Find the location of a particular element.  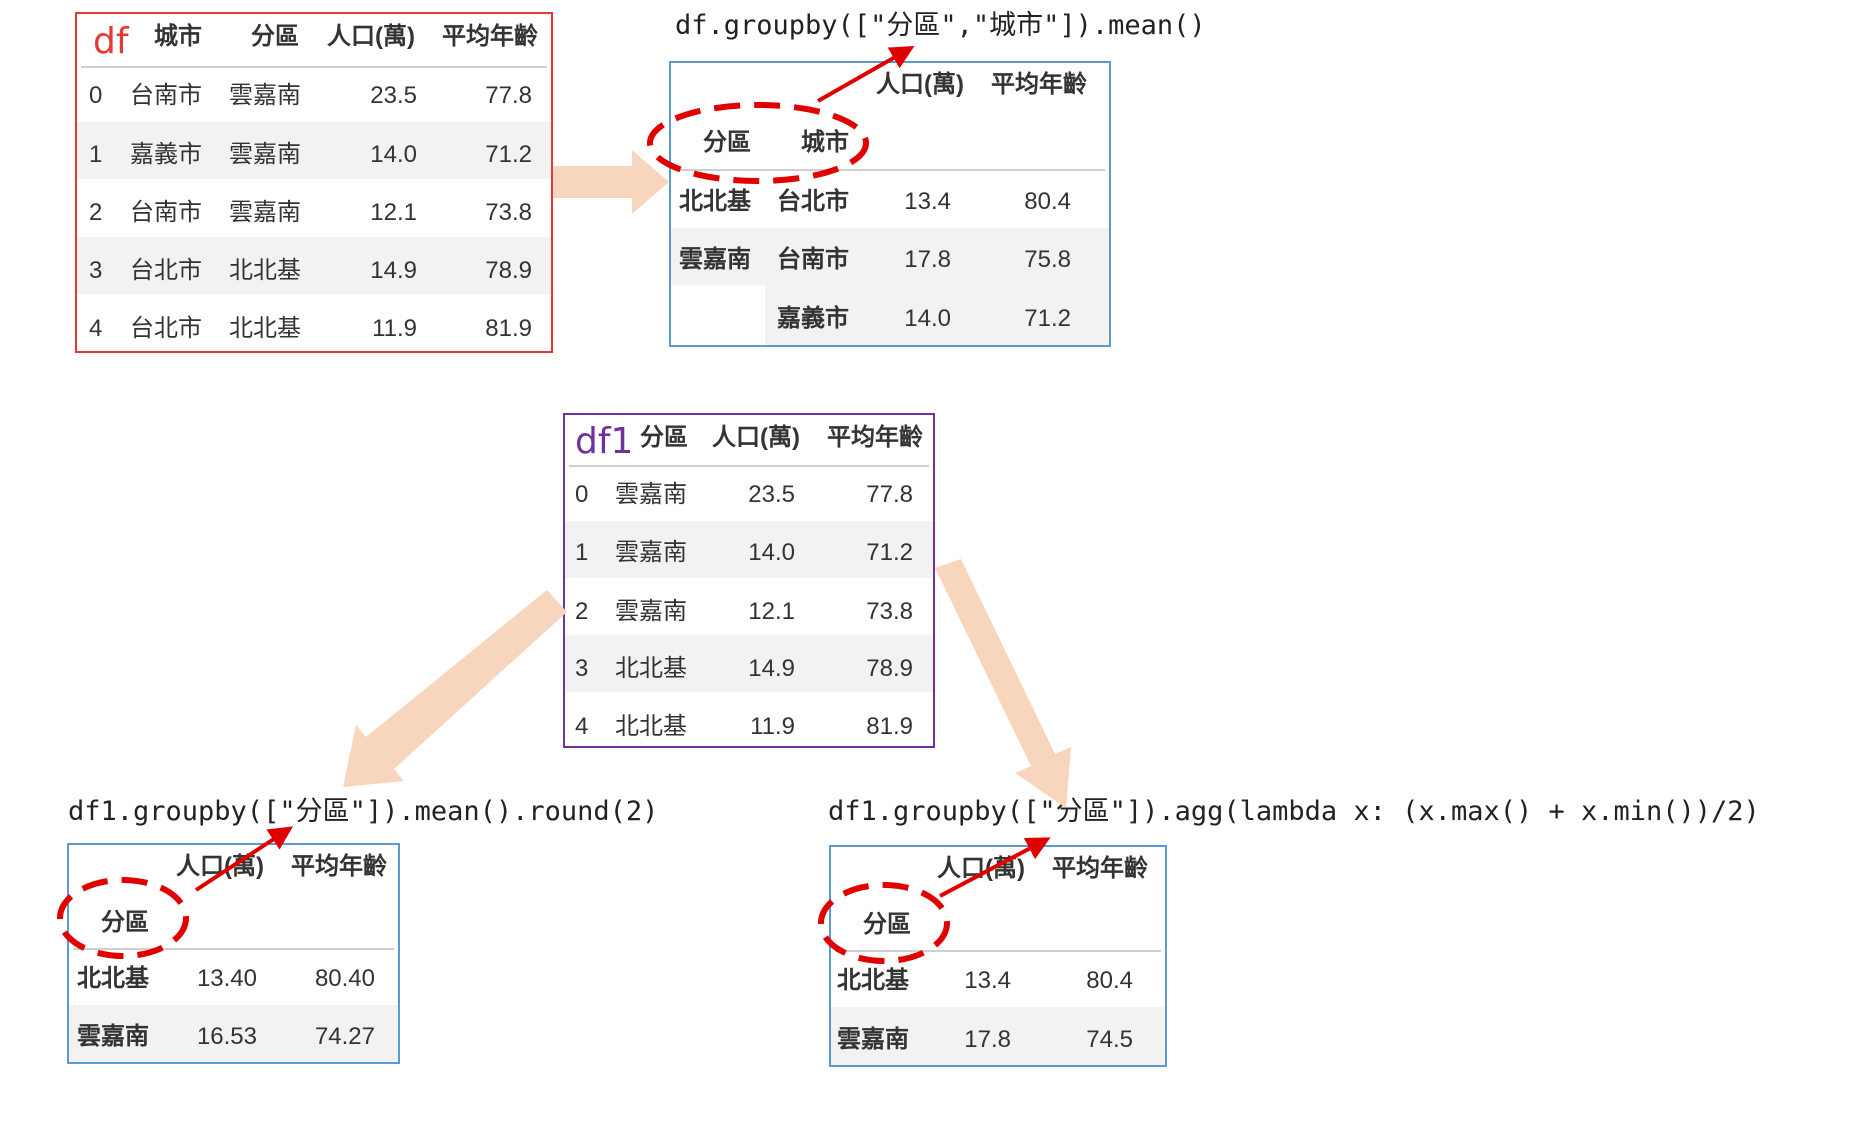

flow-arrow-down-right is located at coordinates (1003, 683).